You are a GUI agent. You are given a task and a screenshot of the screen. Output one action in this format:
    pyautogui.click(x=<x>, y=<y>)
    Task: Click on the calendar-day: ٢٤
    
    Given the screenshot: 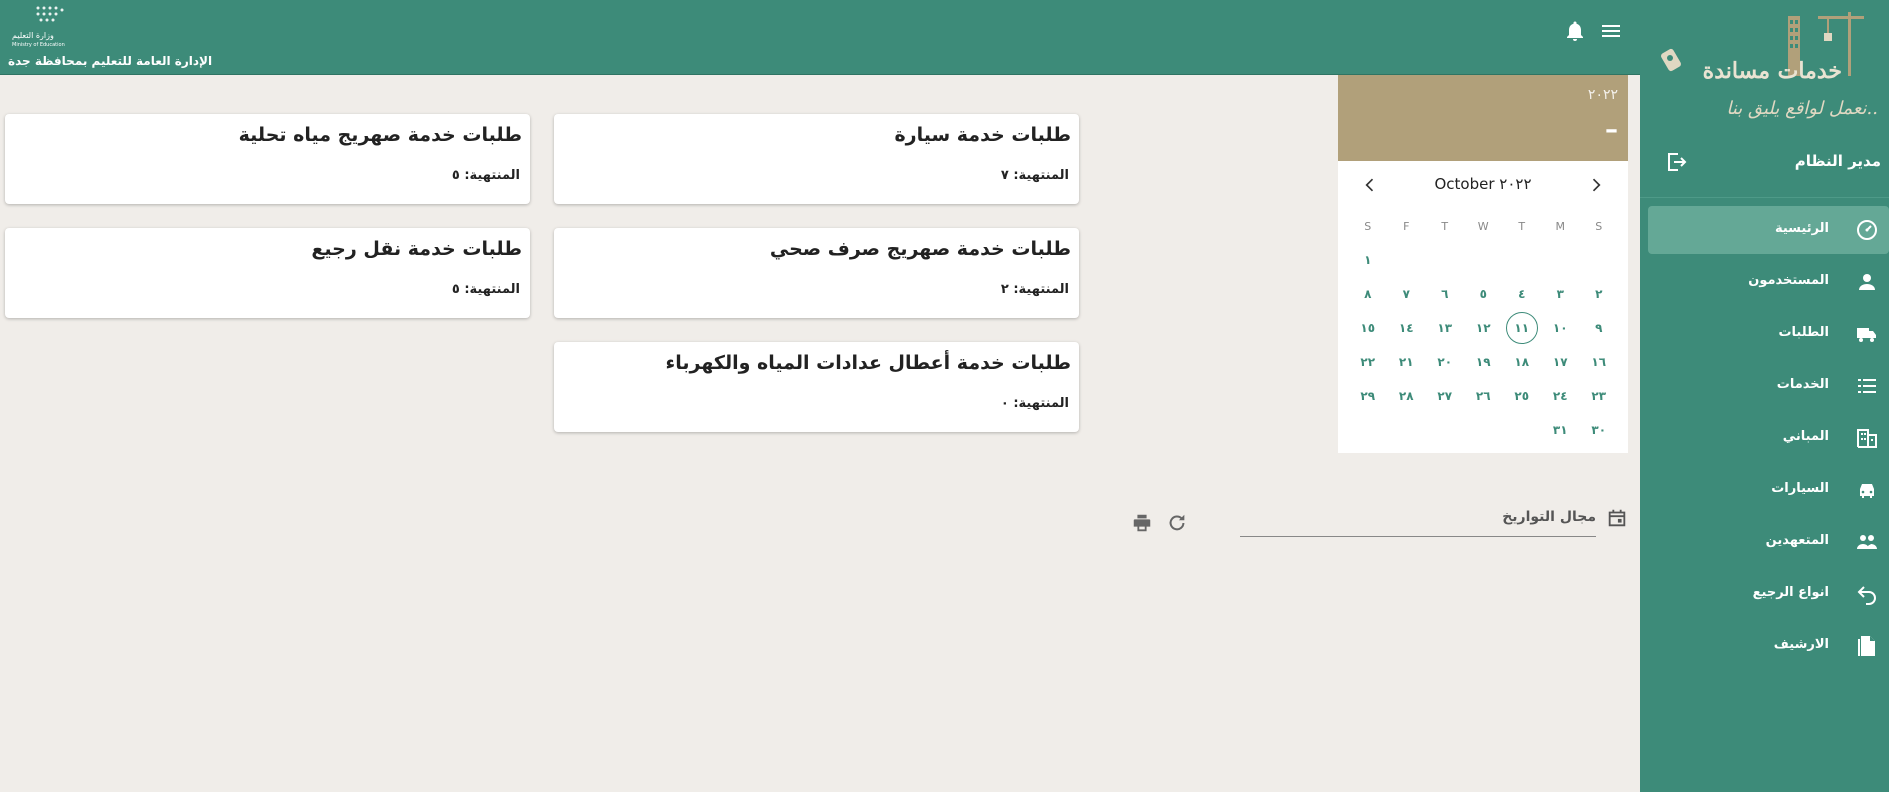 What is the action you would take?
    pyautogui.click(x=1560, y=396)
    